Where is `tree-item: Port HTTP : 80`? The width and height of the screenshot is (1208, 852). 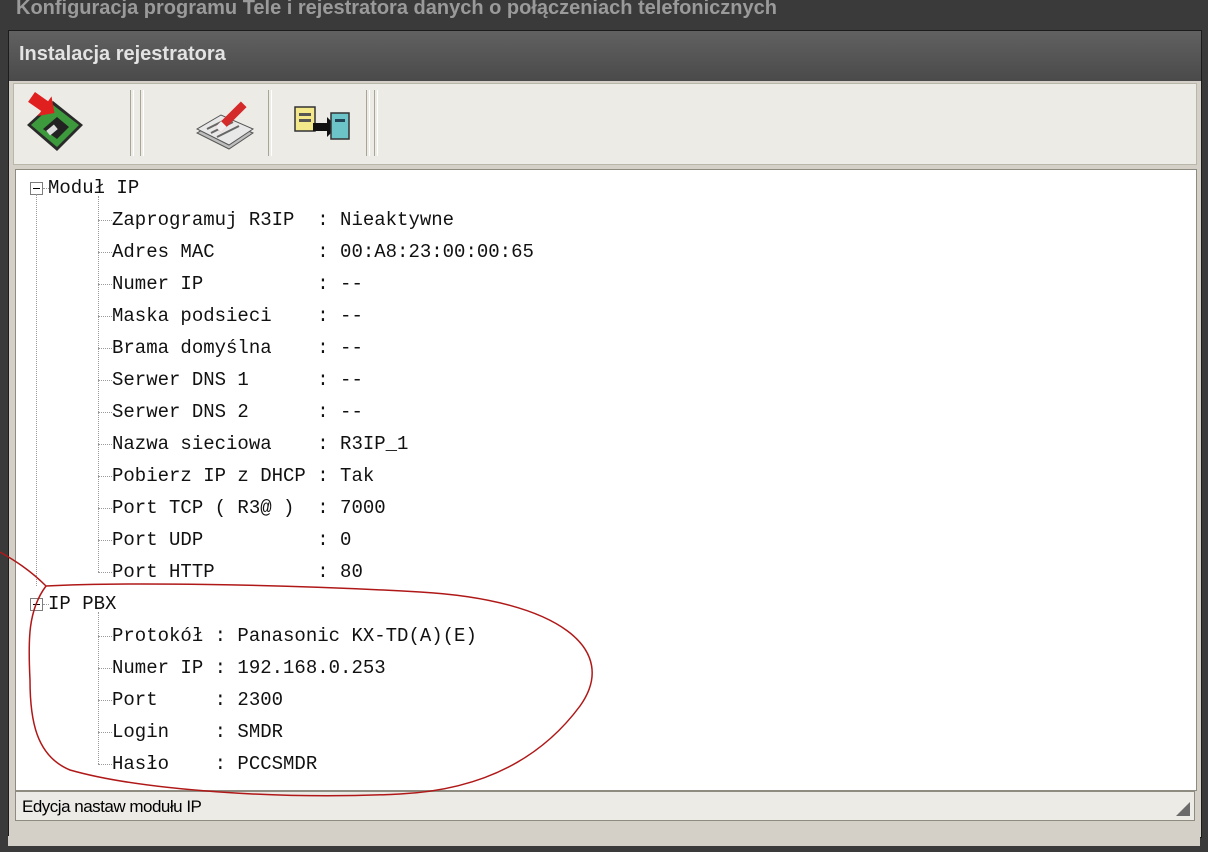 tree-item: Port HTTP : 80 is located at coordinates (237, 572).